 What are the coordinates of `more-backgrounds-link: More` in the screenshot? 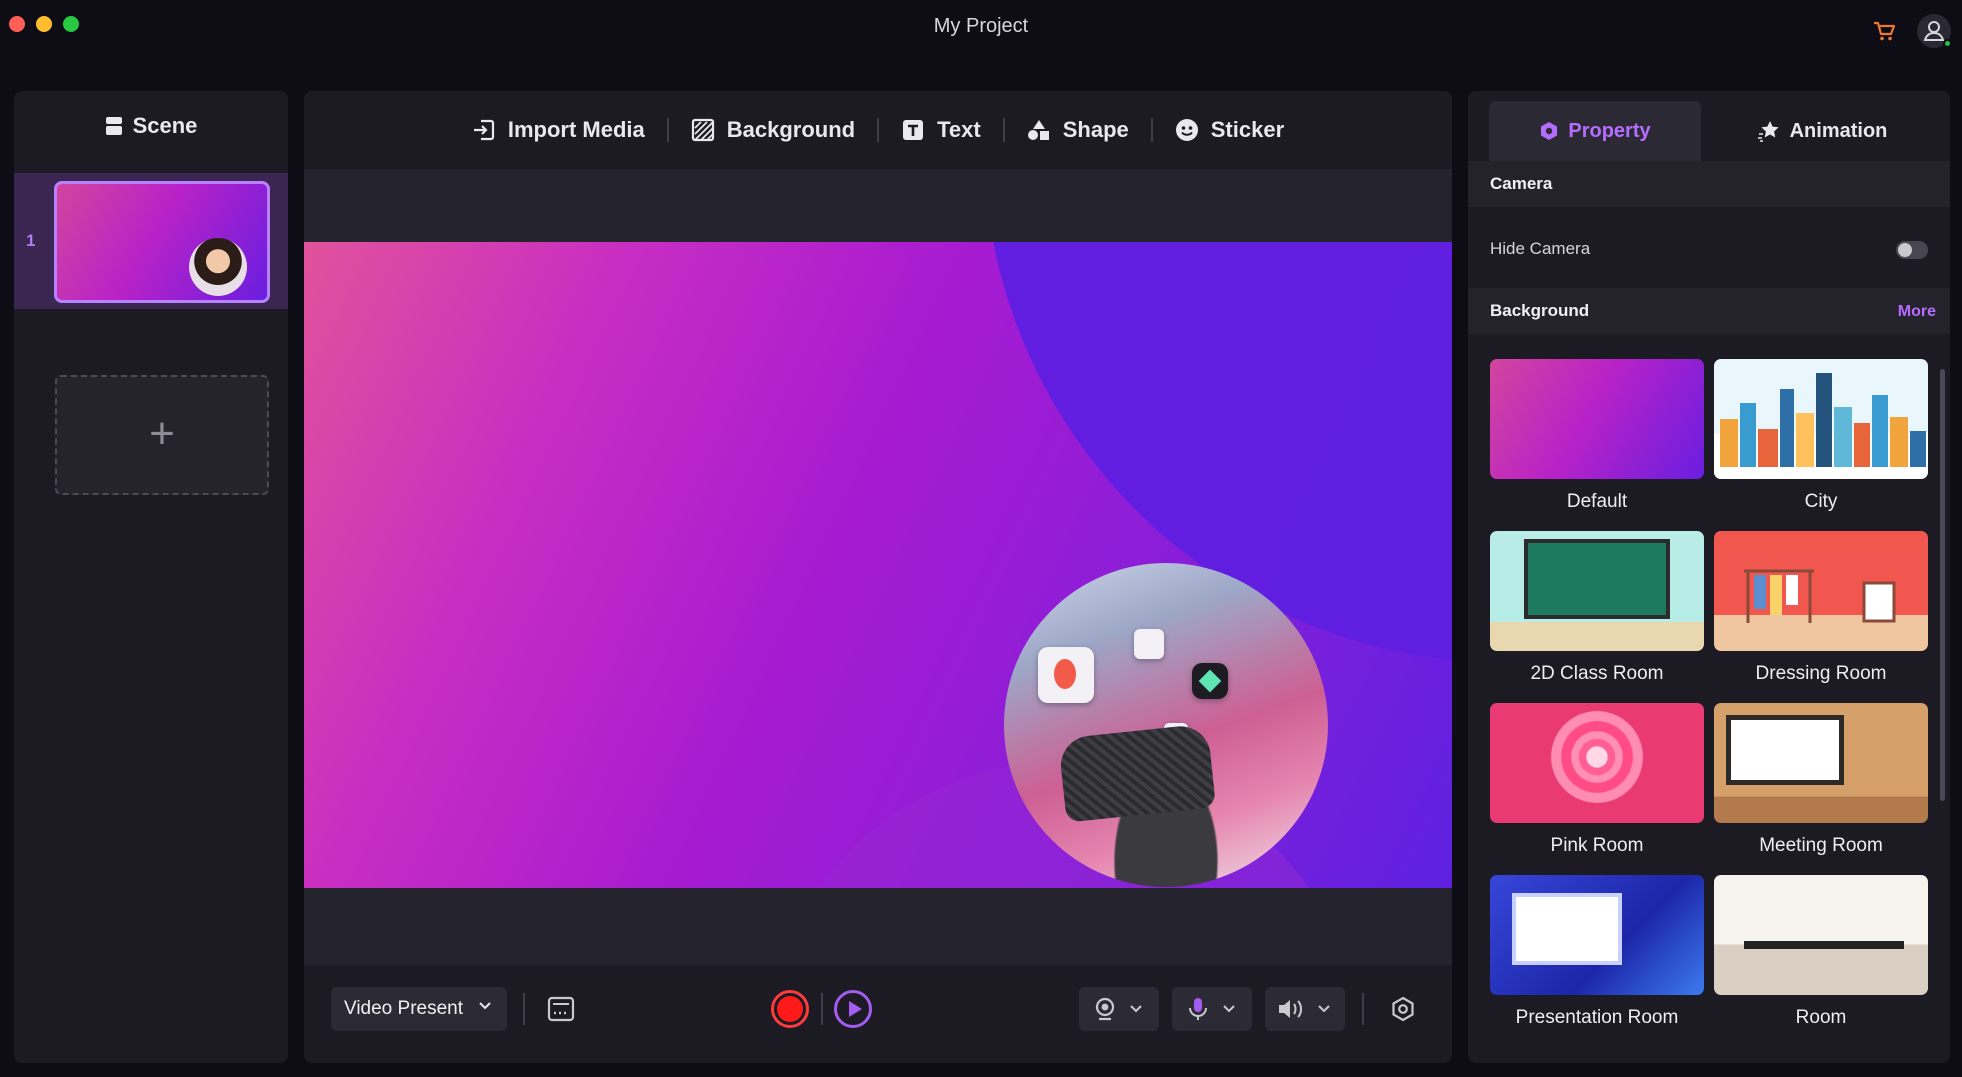 It's located at (1917, 312).